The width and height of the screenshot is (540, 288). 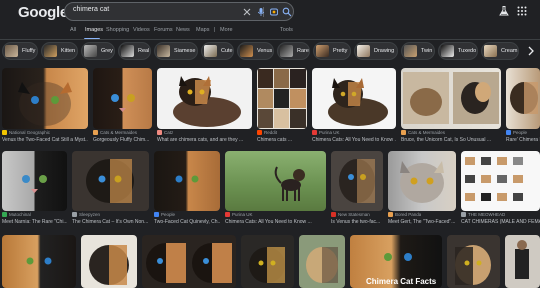 I want to click on chip-rare: Rare, so click(x=293, y=51).